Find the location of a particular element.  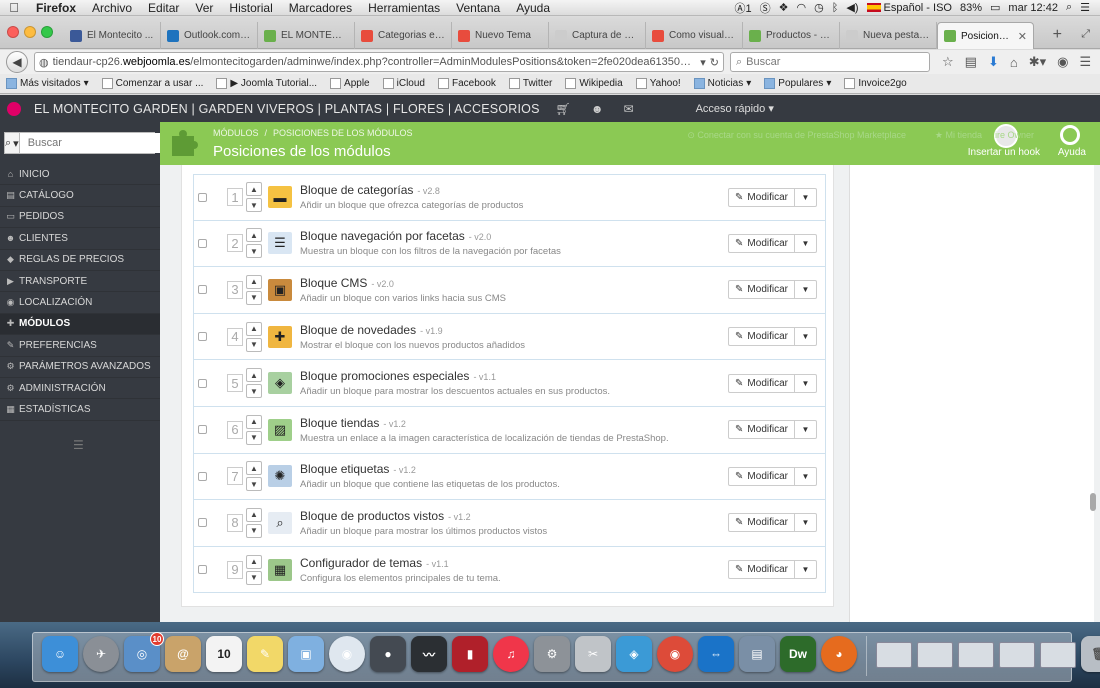

menu-marcadores: Marcadores is located at coordinates (320, 8).